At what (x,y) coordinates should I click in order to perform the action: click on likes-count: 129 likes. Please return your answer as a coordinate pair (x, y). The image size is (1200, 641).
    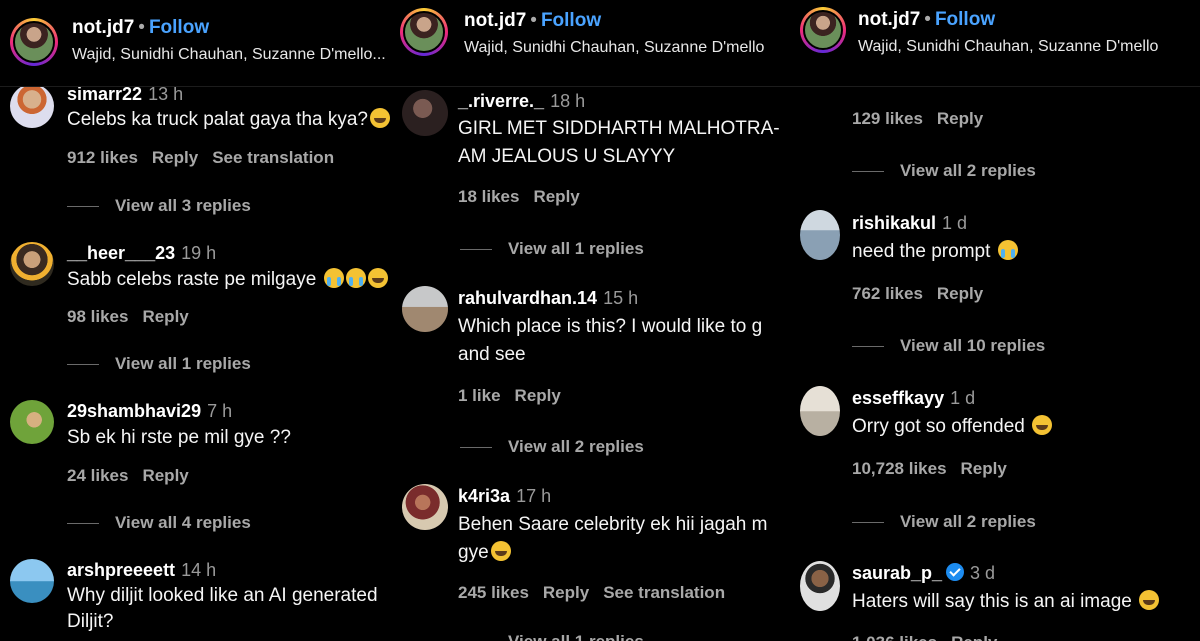
    Looking at the image, I should click on (887, 118).